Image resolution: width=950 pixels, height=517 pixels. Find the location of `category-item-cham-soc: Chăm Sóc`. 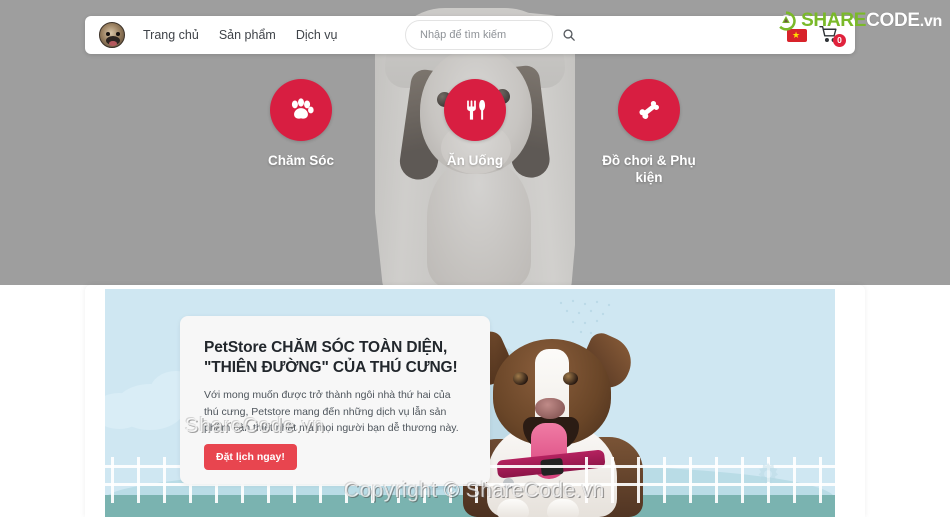

category-item-cham-soc: Chăm Sóc is located at coordinates (301, 132).